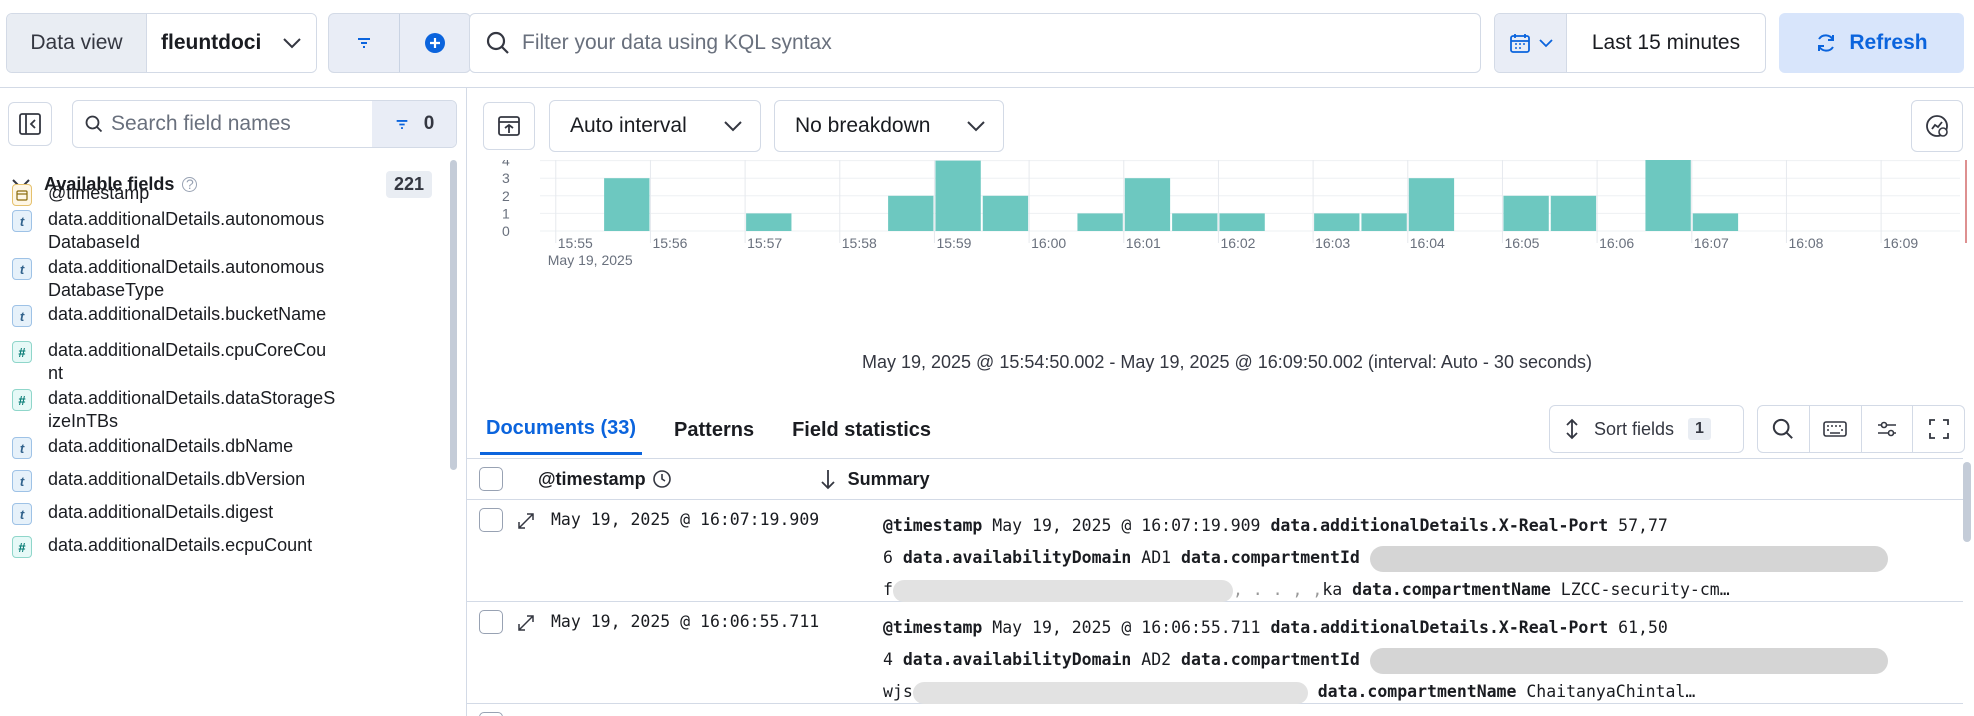 This screenshot has width=1974, height=716. Describe the element at coordinates (1332, 243) in the screenshot. I see `x-tick-label: 16:03` at that location.